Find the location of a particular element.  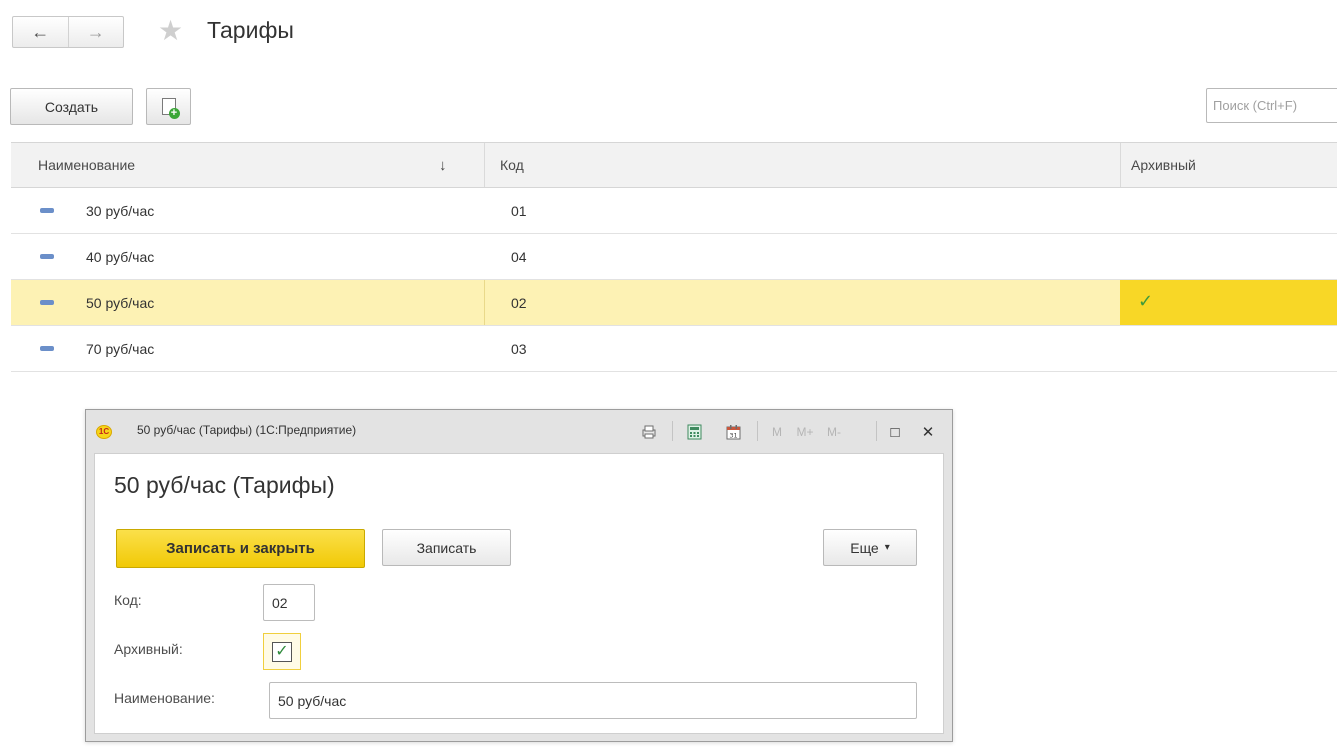

column-header-name: Наименование is located at coordinates (86, 165).